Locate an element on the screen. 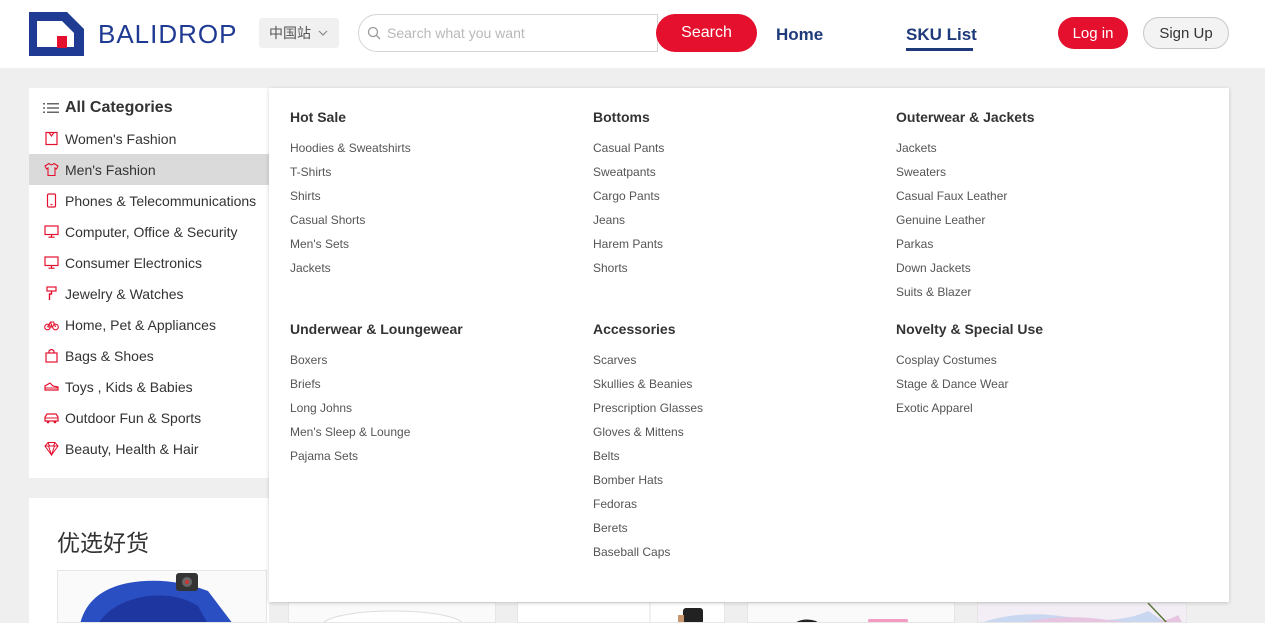 The width and height of the screenshot is (1265, 623). menu-column-title: Bottoms is located at coordinates (628, 117).